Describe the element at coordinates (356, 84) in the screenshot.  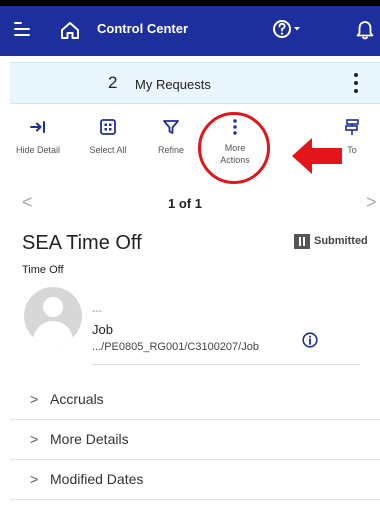
I see `kebab-menu-icon` at that location.